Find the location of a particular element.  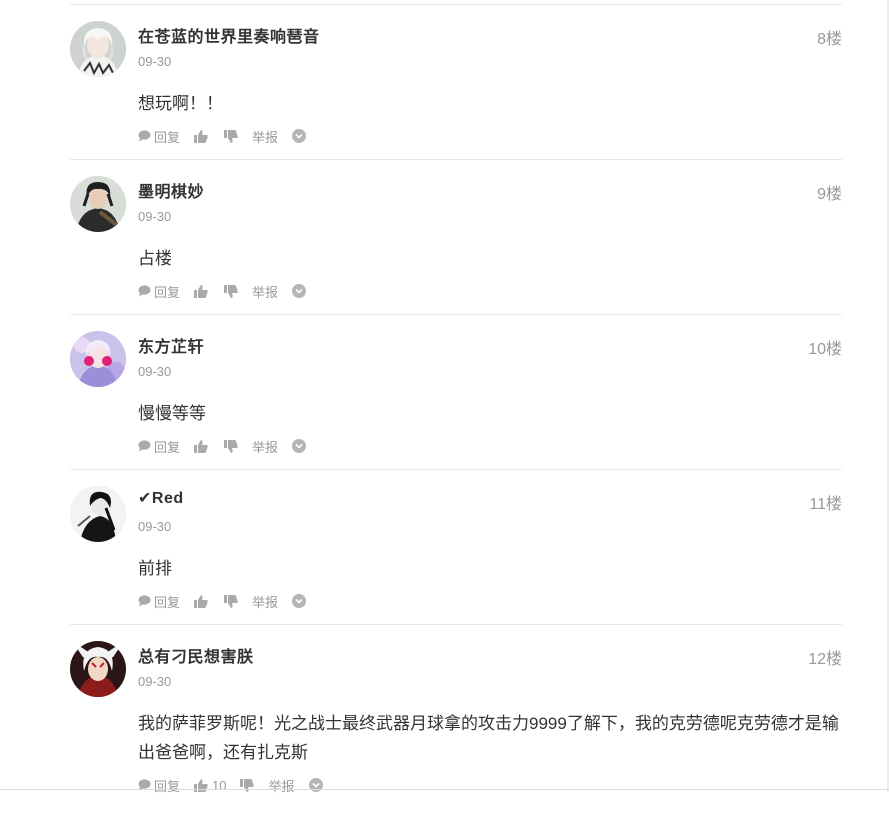

username: 总有刁民想害朕 is located at coordinates (196, 655).